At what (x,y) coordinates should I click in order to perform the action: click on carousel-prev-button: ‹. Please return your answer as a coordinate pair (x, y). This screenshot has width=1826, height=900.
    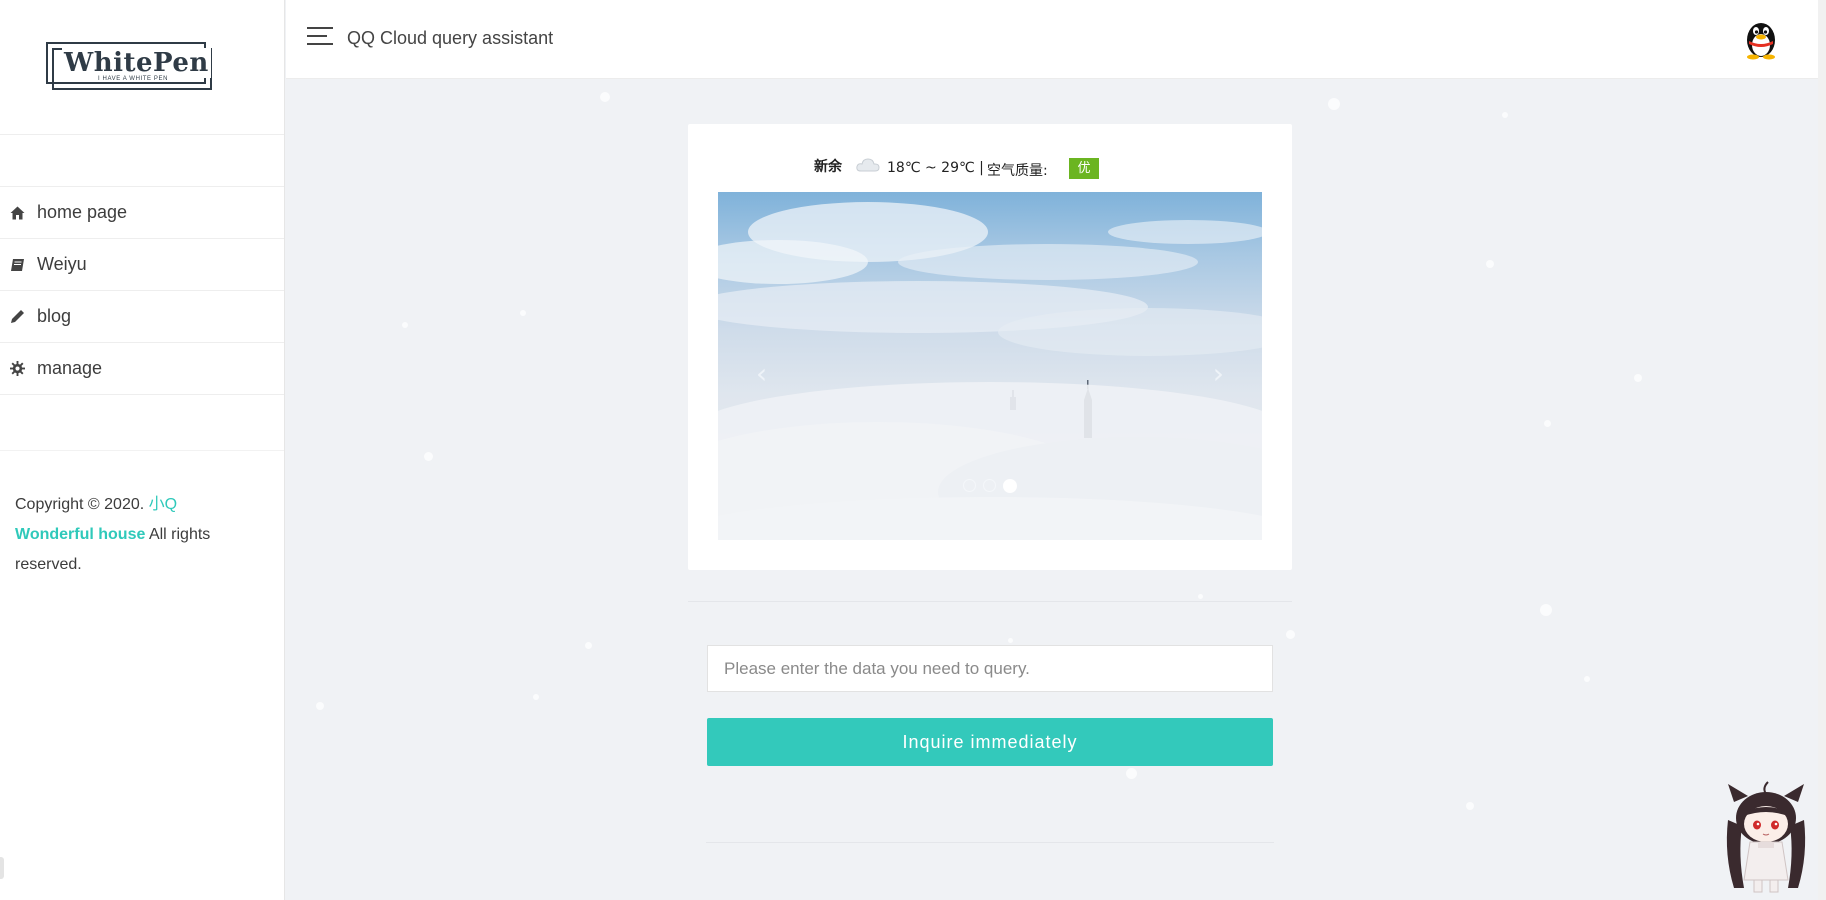
    Looking at the image, I should click on (761, 373).